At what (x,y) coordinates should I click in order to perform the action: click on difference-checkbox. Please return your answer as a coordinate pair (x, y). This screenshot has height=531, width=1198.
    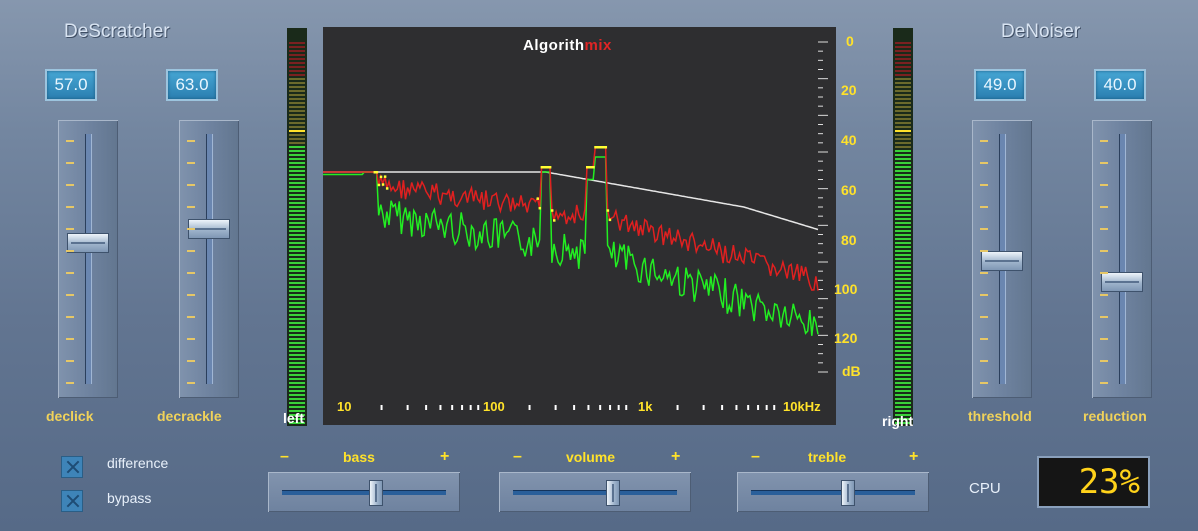
    Looking at the image, I should click on (72, 467).